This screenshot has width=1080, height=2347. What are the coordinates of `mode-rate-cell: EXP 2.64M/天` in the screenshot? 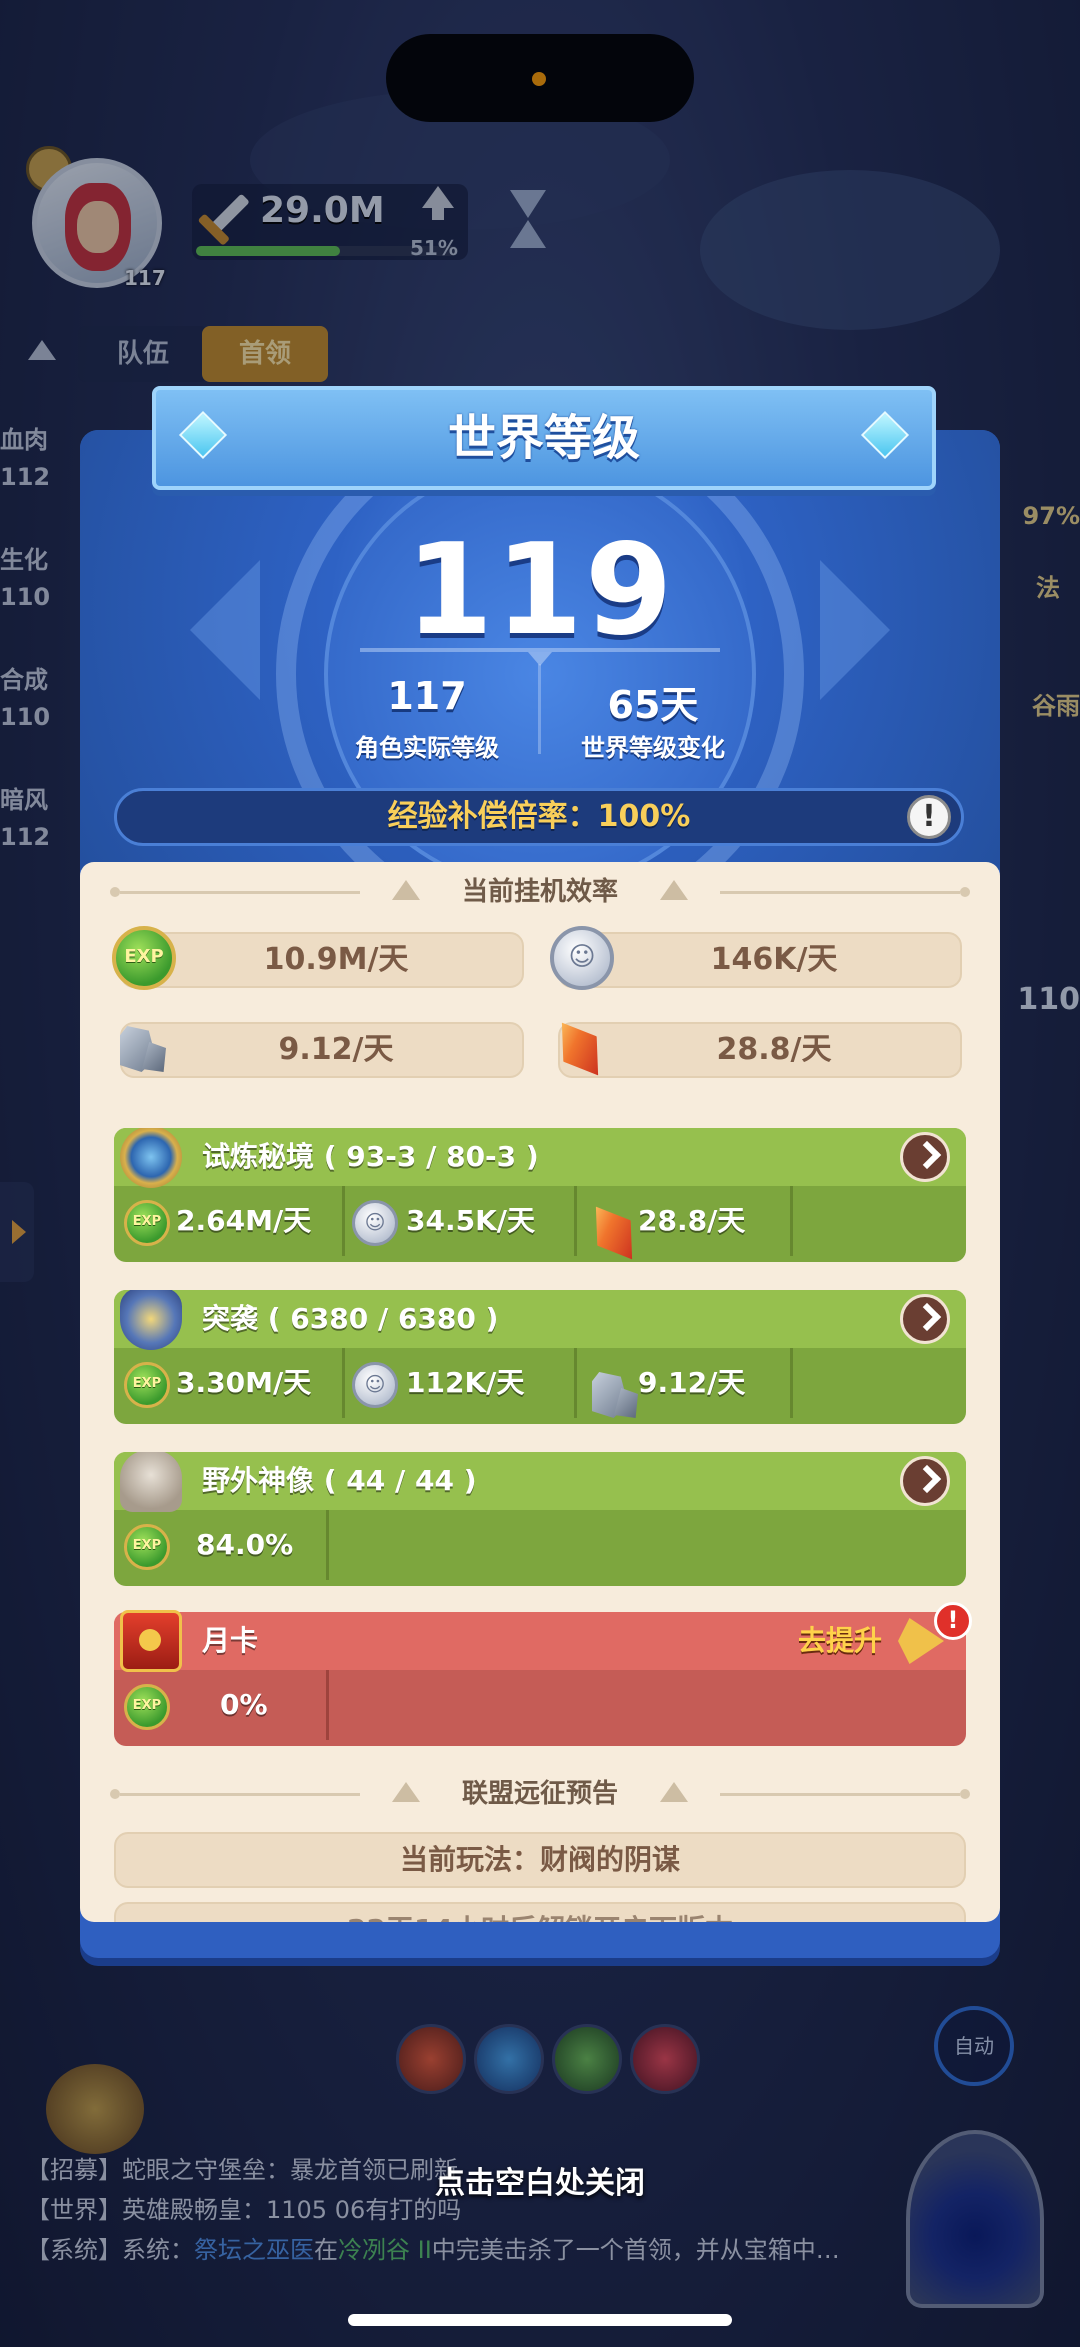 It's located at (229, 1221).